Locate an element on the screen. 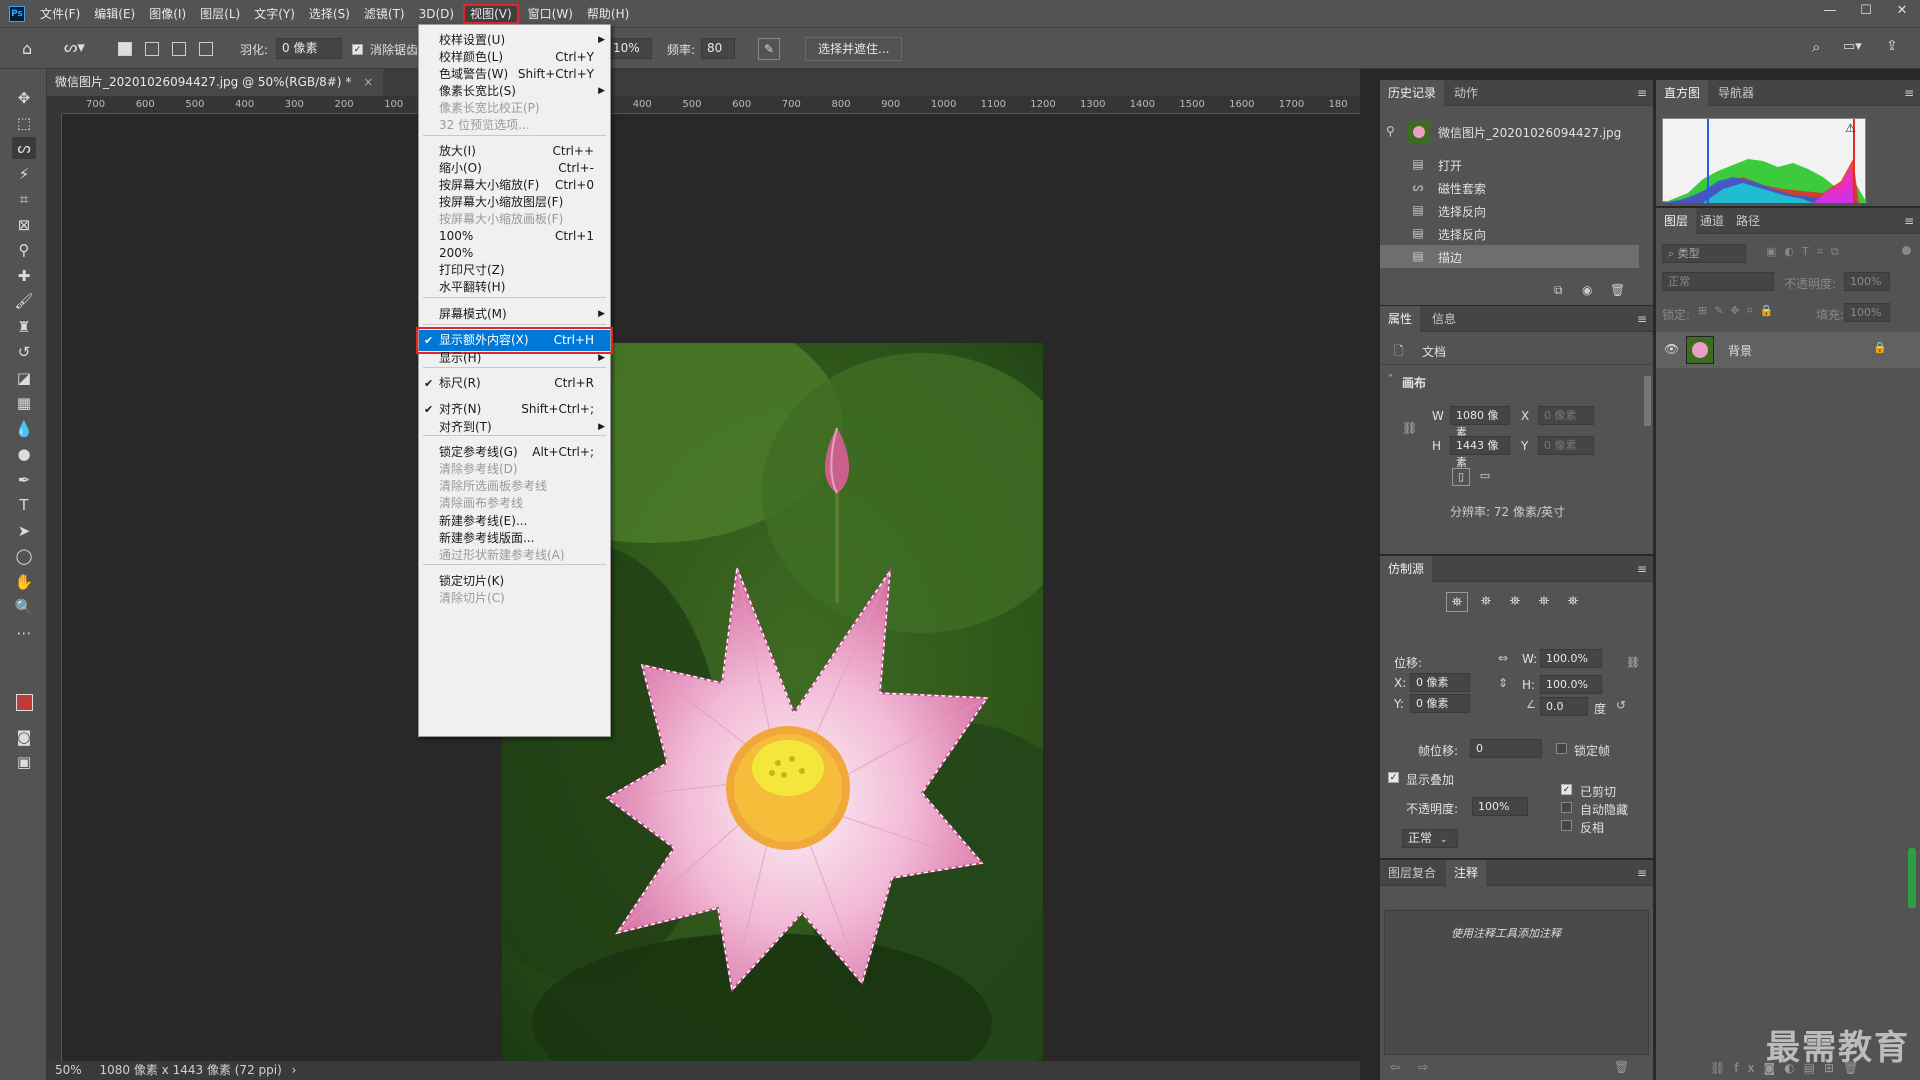 This screenshot has width=1920, height=1080. eye-icon: 👁 is located at coordinates (1671, 349).